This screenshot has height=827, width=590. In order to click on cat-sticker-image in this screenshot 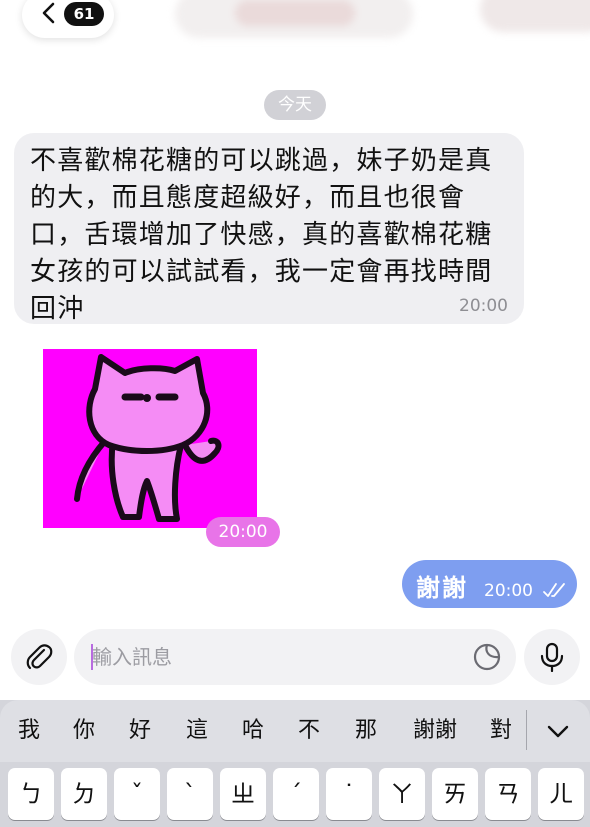, I will do `click(148, 438)`.